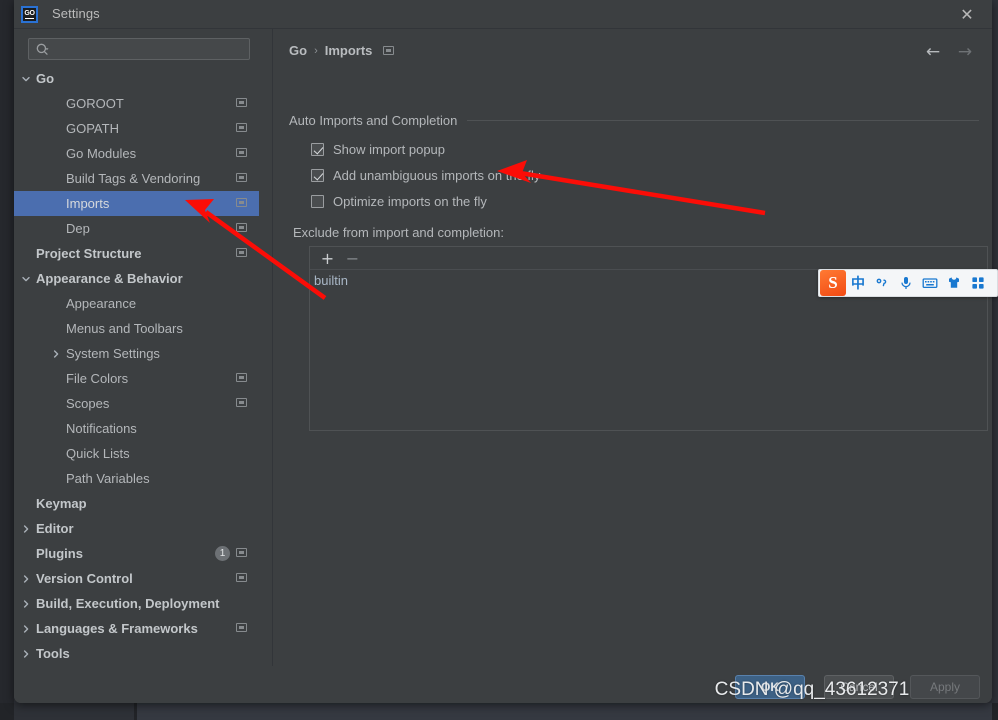  I want to click on checkbox-add-unambiguous-imports, so click(317, 175).